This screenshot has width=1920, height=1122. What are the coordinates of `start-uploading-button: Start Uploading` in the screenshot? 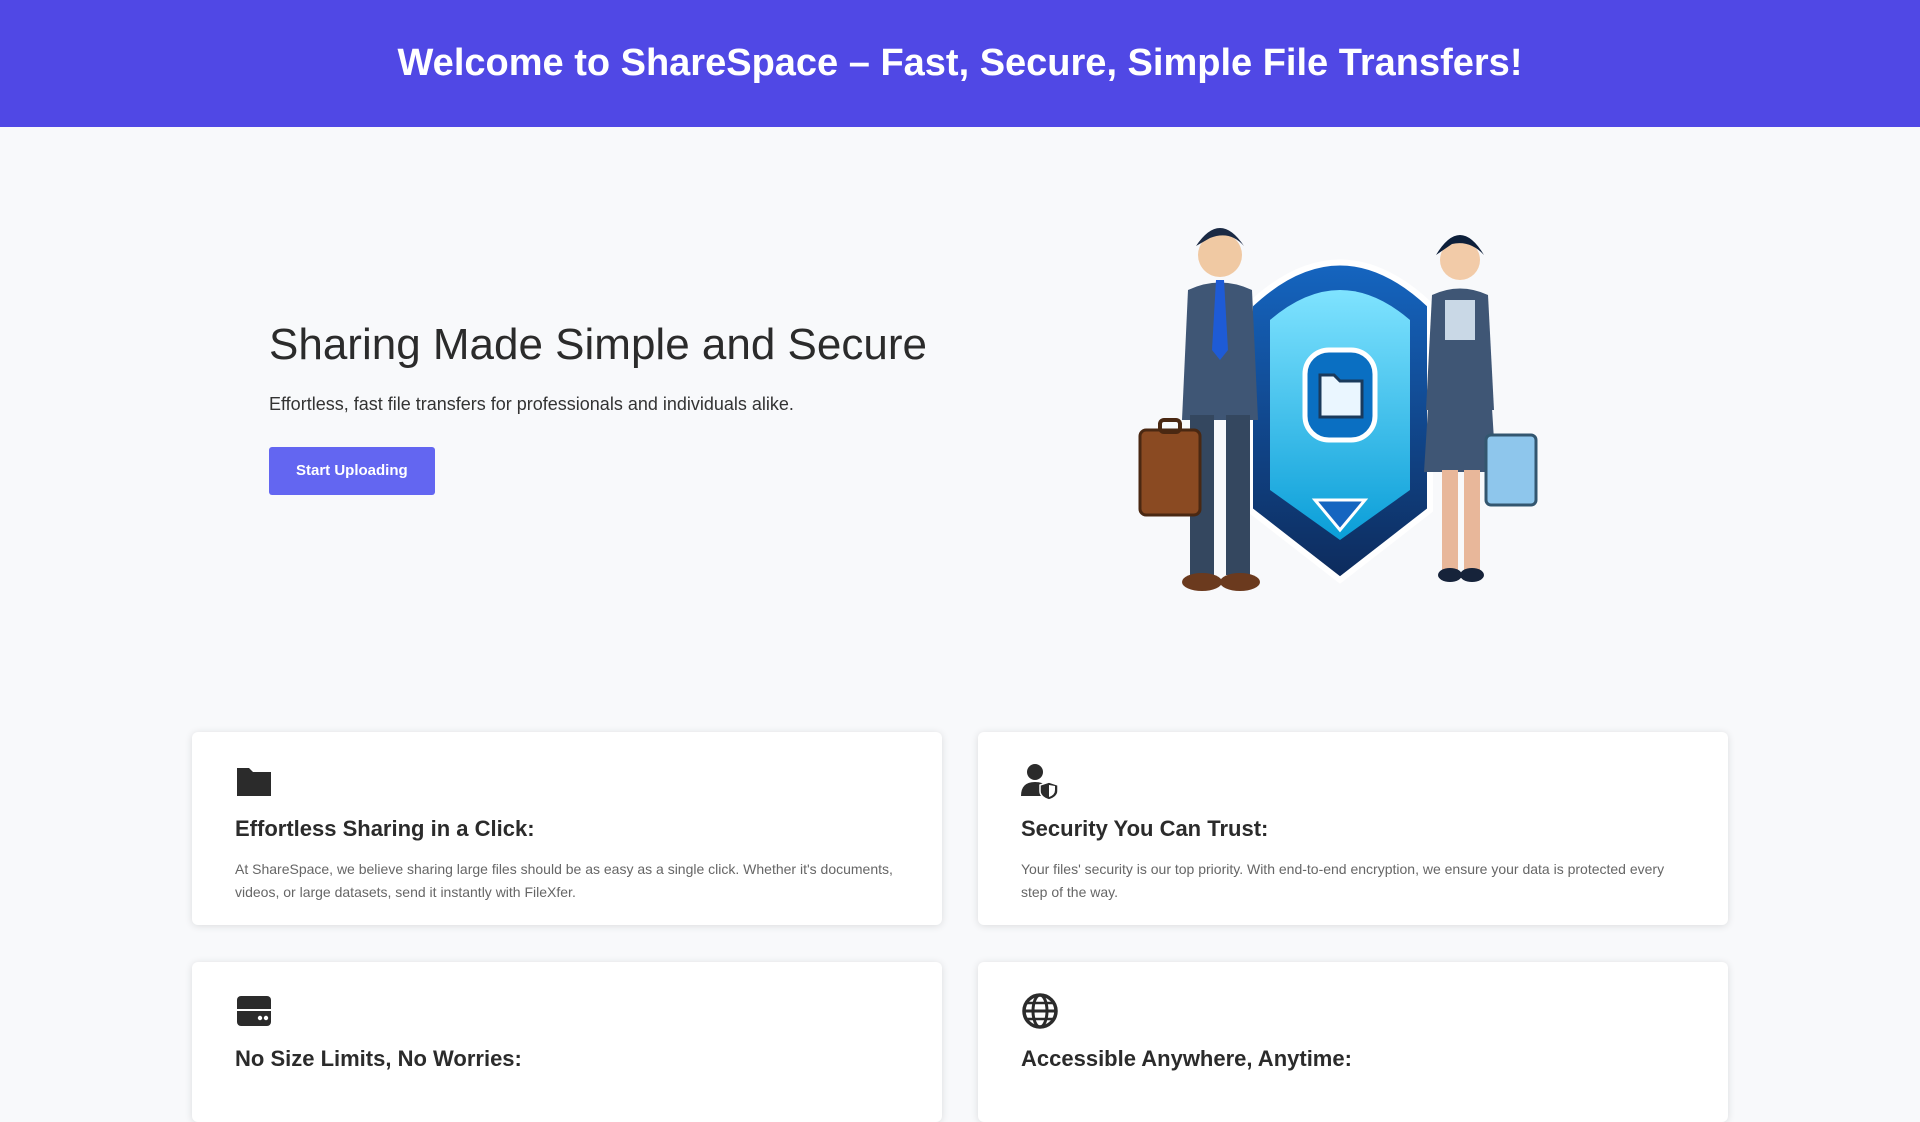 It's located at (352, 471).